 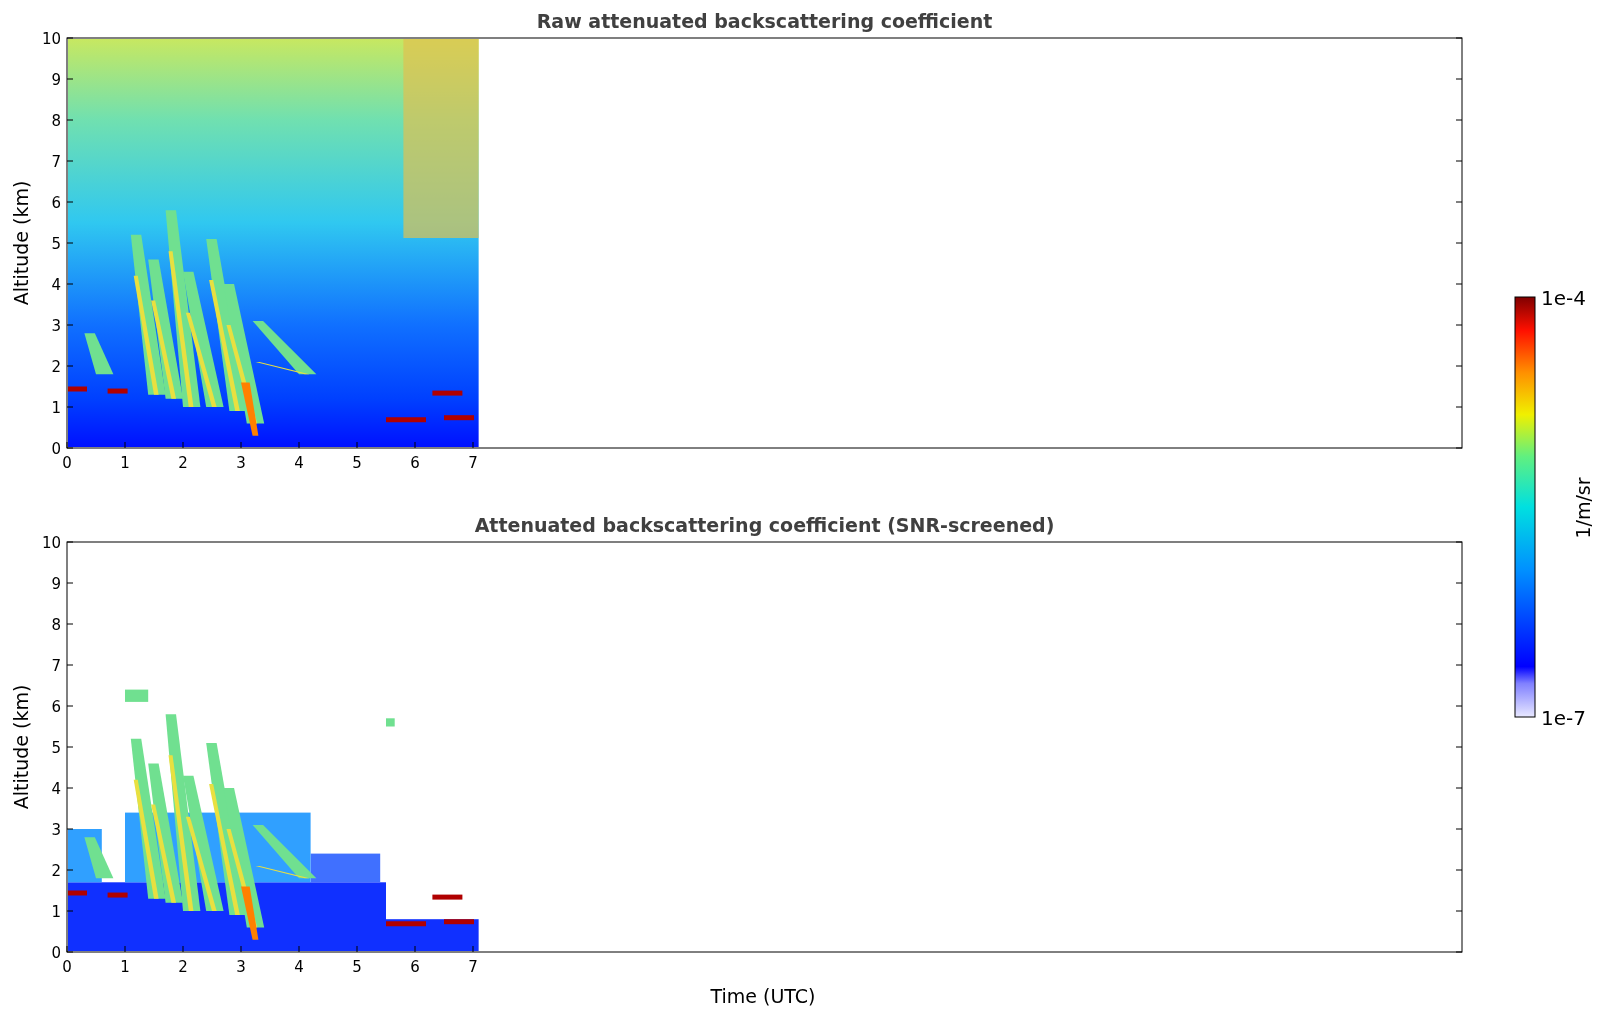 I want to click on colorbar-min-label: 1e-7, so click(x=1563, y=718).